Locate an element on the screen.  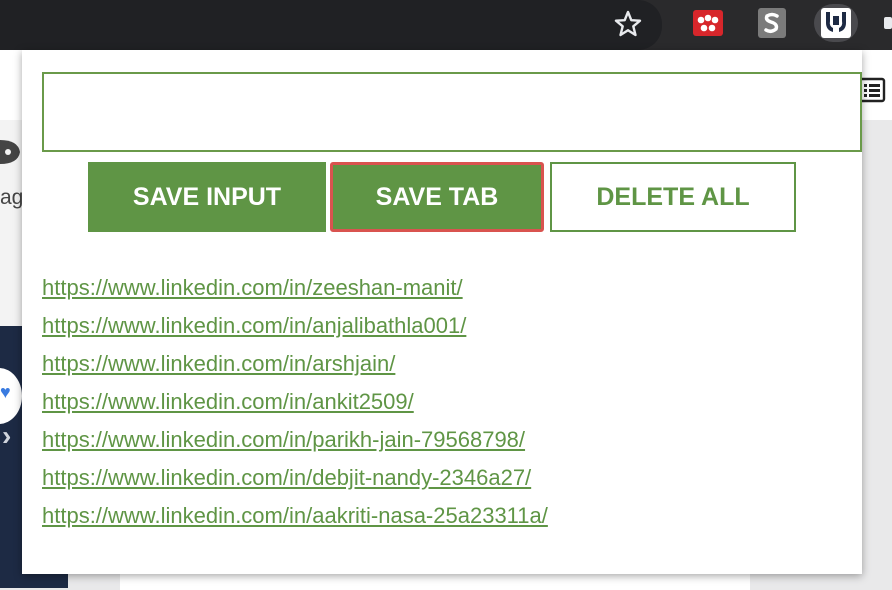
puzzle-icon is located at coordinates (885, 23).